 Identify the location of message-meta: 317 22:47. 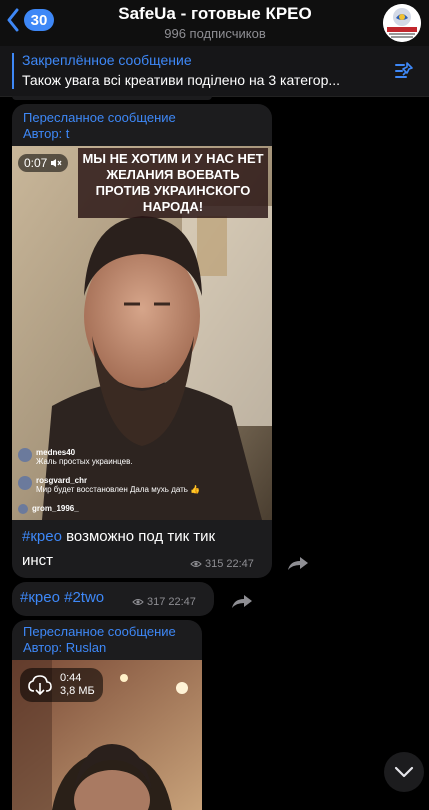
(164, 602).